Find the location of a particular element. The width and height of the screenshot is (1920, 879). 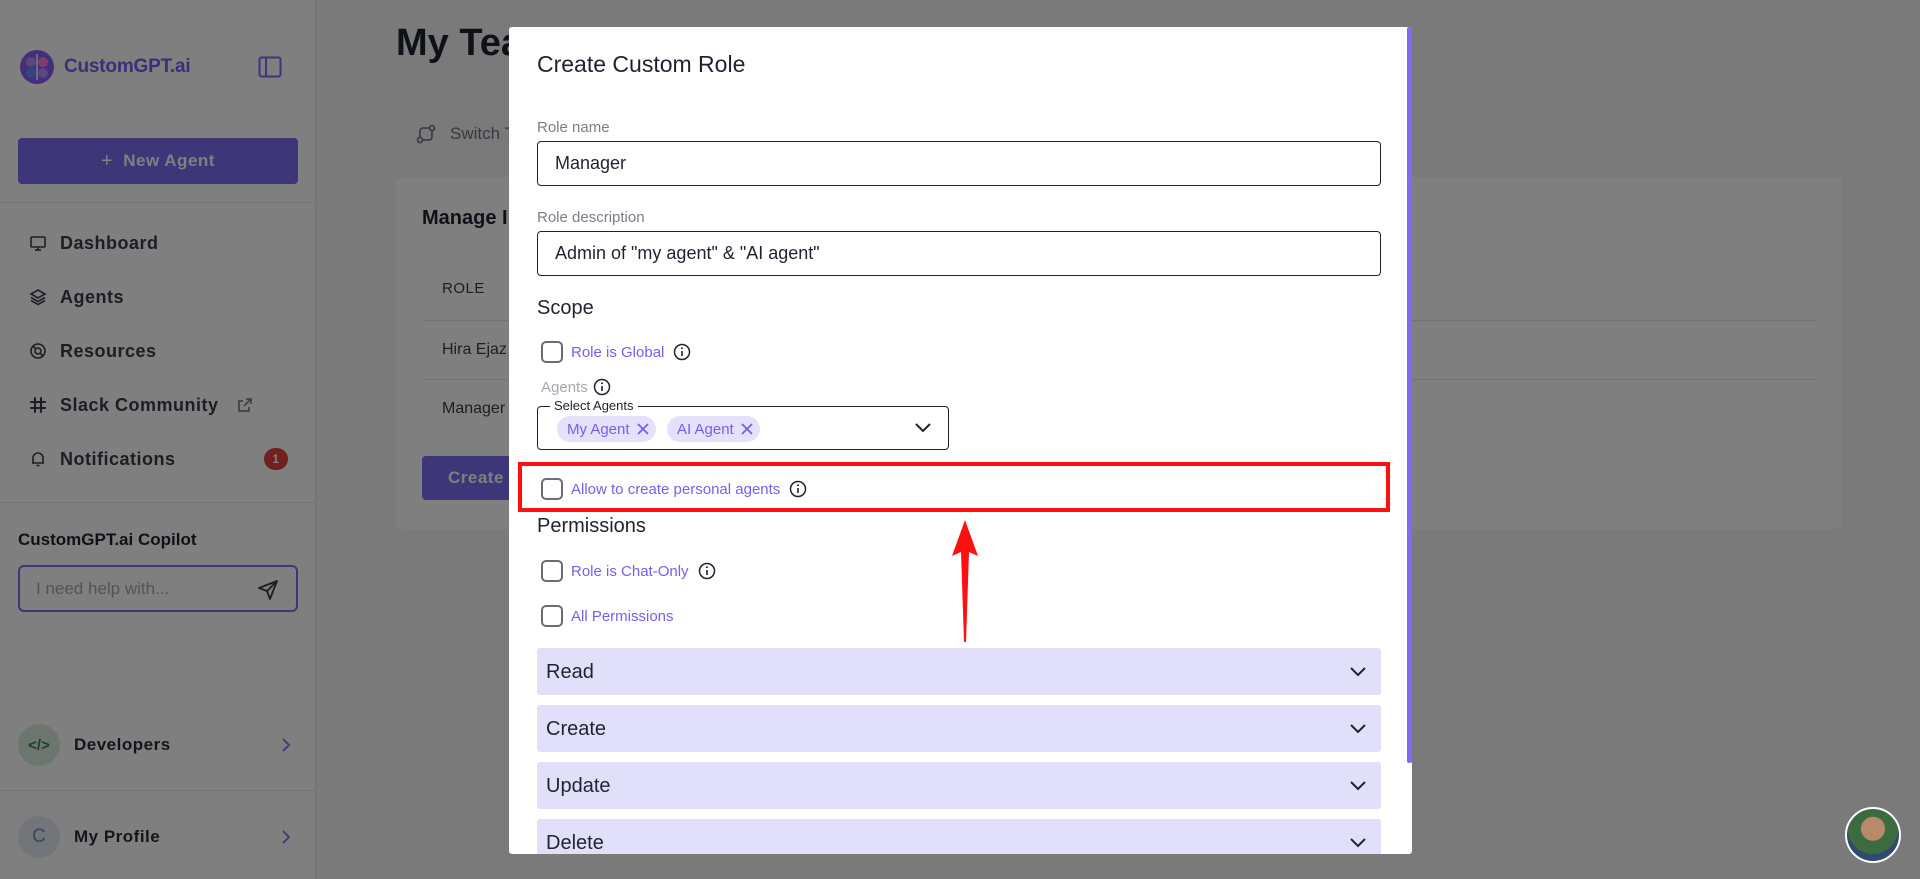

agents-label: Agents is located at coordinates (576, 387).